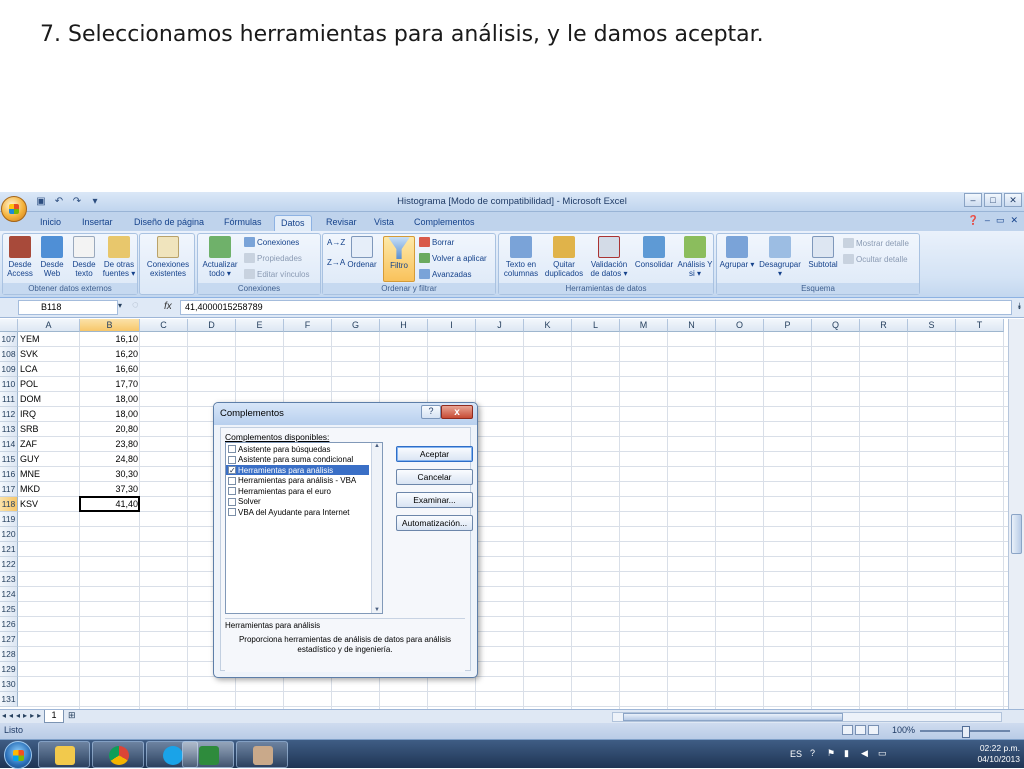 The width and height of the screenshot is (1024, 769). I want to click on row-header: 123, so click(9, 579).